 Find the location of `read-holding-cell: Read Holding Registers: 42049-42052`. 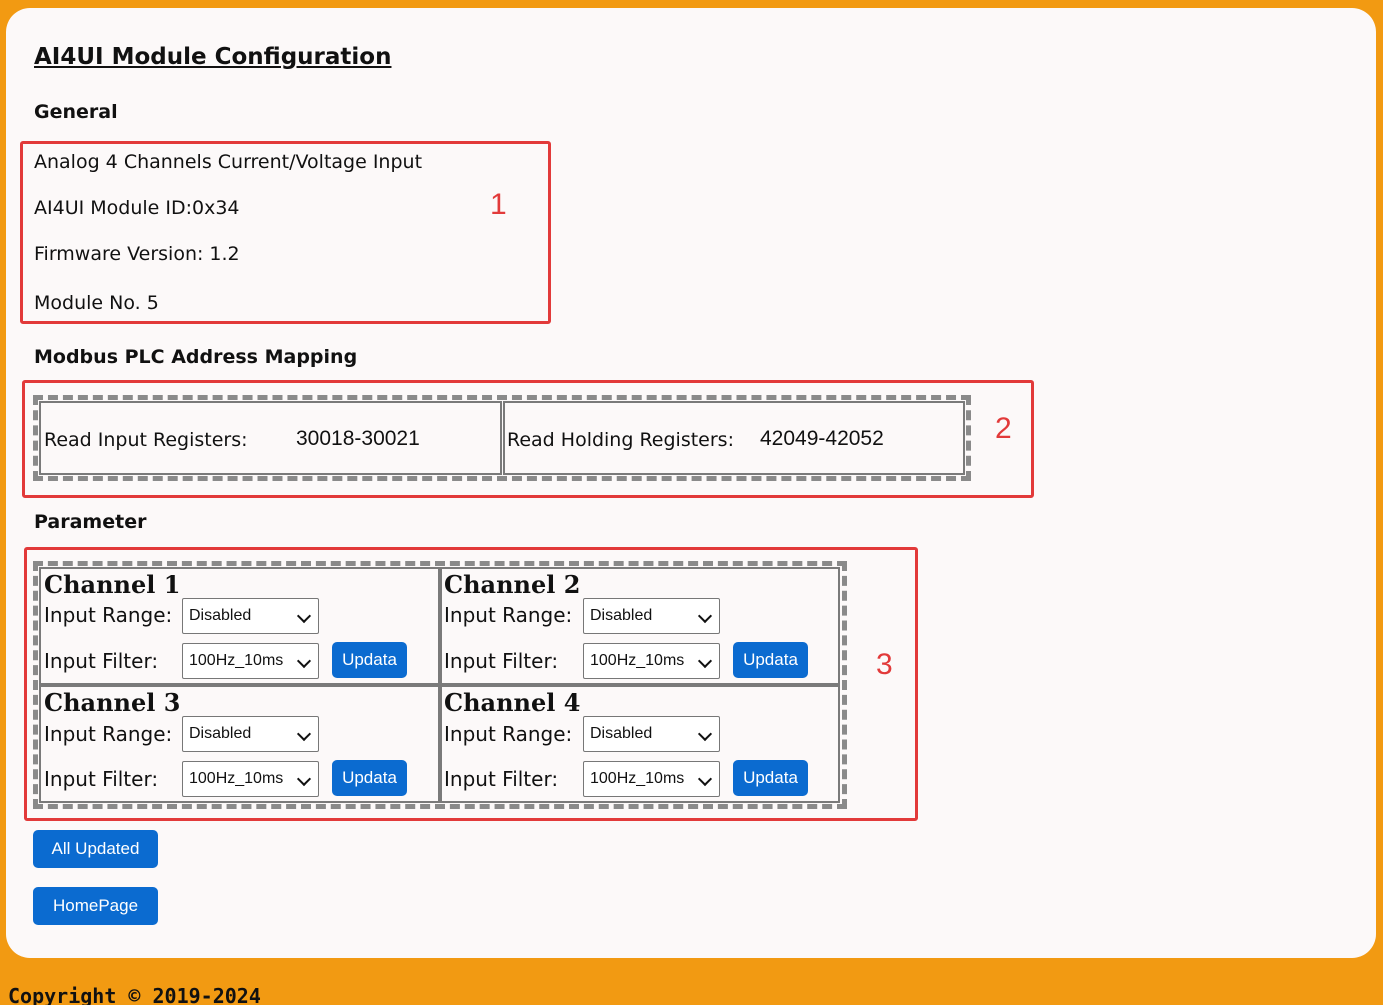

read-holding-cell: Read Holding Registers: 42049-42052 is located at coordinates (734, 438).